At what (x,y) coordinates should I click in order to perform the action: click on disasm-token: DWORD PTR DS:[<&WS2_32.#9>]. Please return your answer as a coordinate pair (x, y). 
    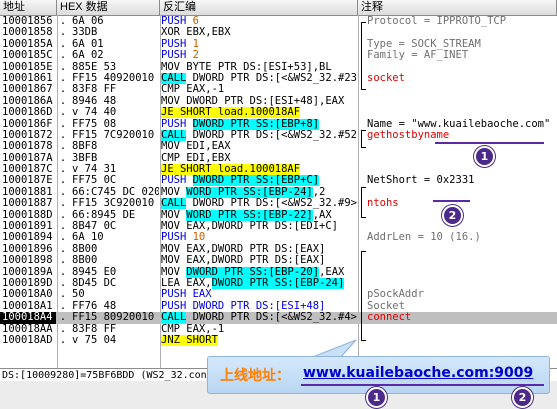
    Looking at the image, I should click on (271, 204).